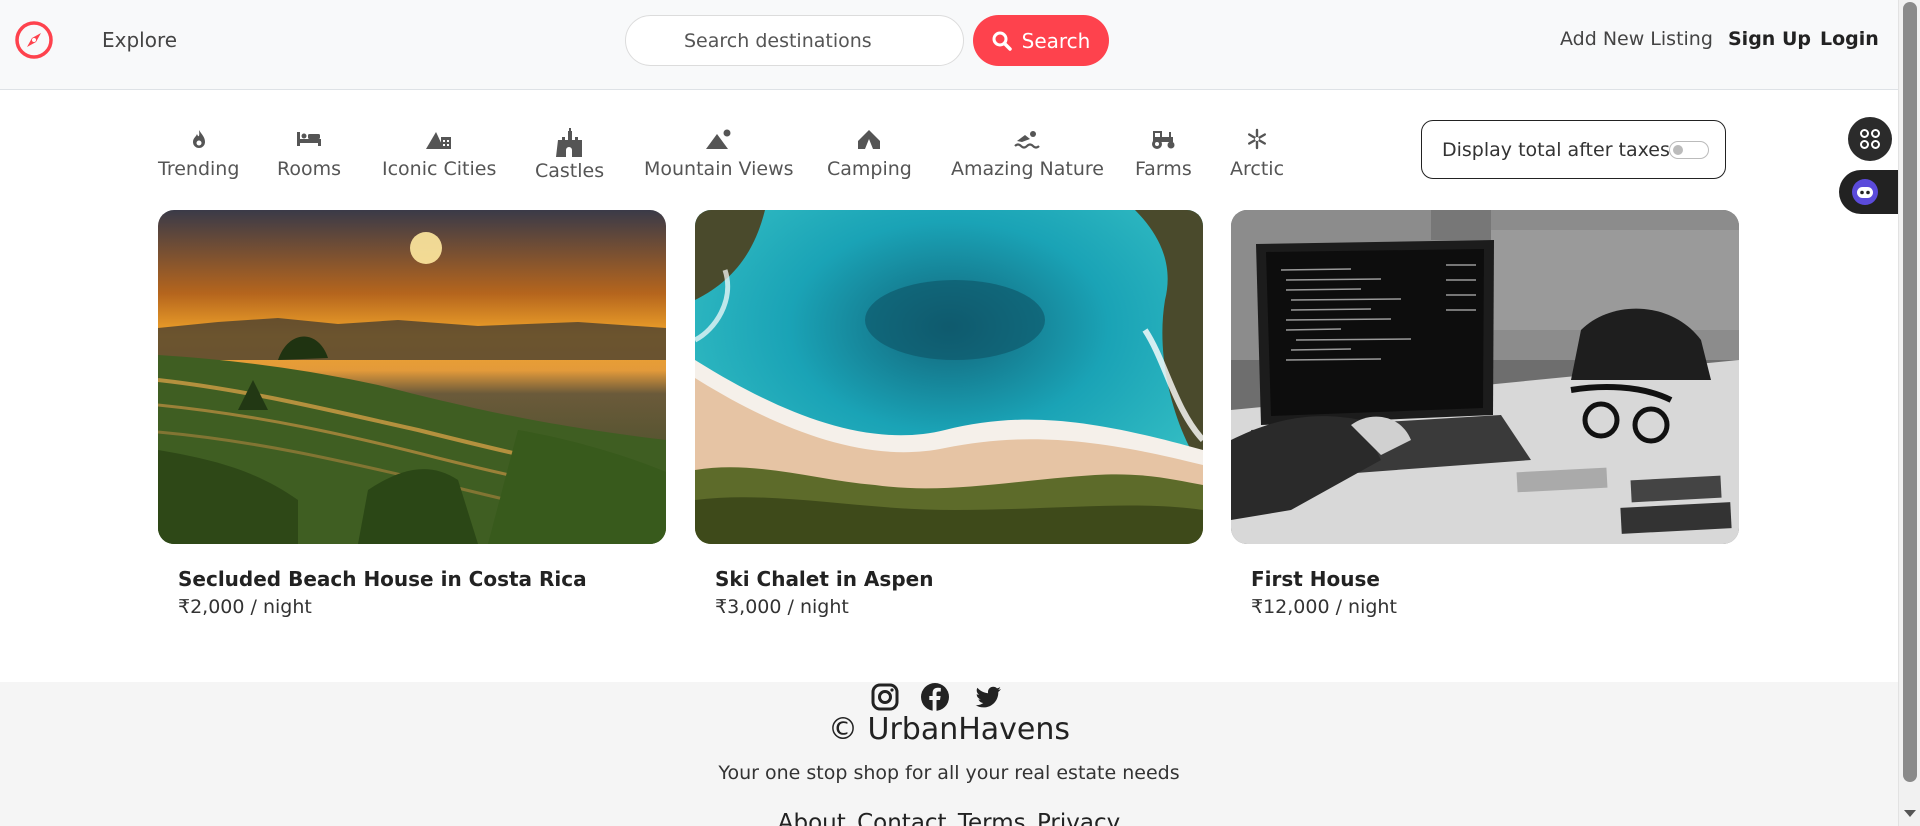 Image resolution: width=1920 pixels, height=826 pixels. What do you see at coordinates (1910, 392) in the screenshot?
I see `scrollbar-thumb` at bounding box center [1910, 392].